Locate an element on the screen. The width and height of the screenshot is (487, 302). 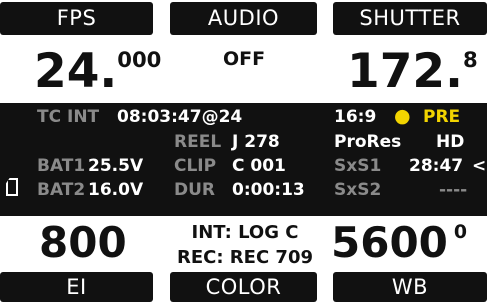
shutter-value: 172.8 is located at coordinates (412, 71).